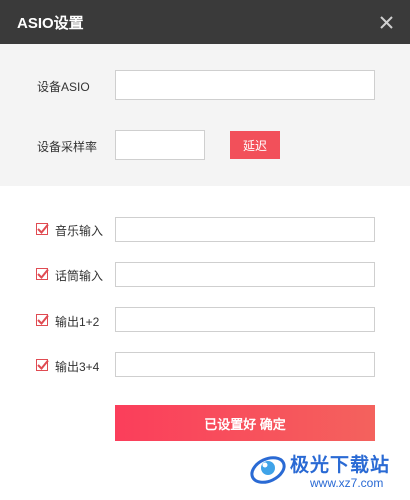 The width and height of the screenshot is (410, 500). I want to click on output-1-2-checkbox, so click(42, 320).